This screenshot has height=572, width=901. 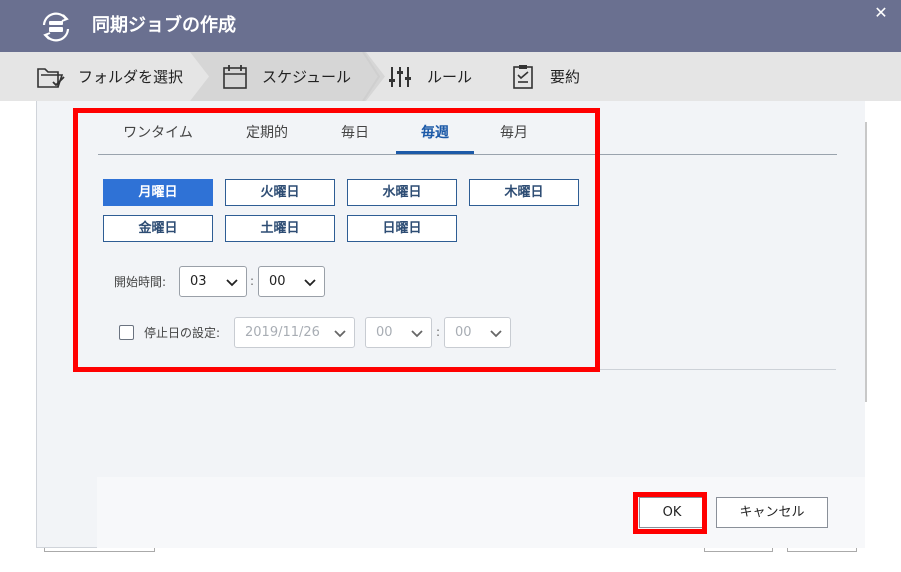 I want to click on day-button-wednesday: 水曜日, so click(x=402, y=192).